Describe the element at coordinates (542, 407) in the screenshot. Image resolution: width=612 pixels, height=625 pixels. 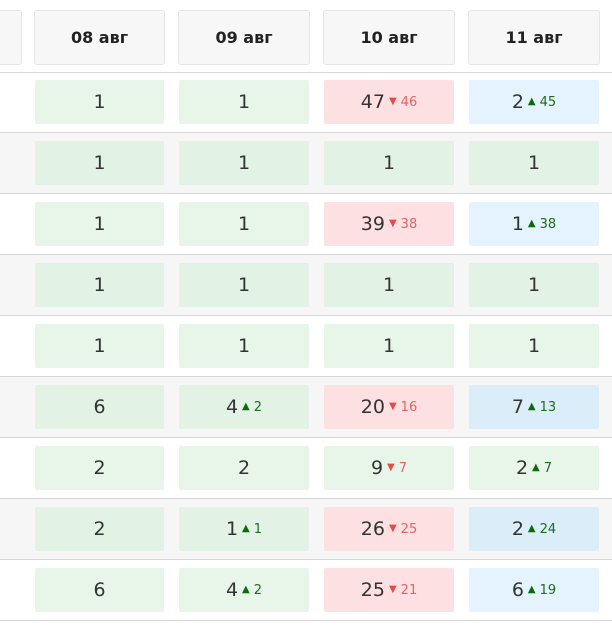
I see `position-change: ▲ 13` at that location.